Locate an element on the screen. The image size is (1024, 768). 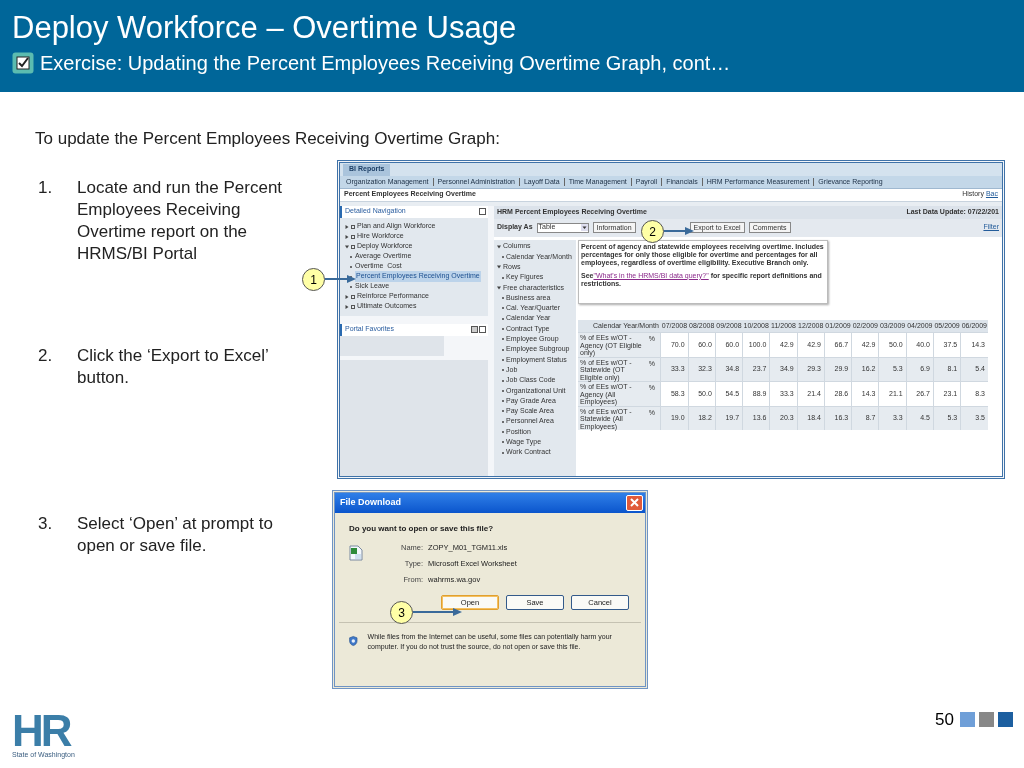
close-button is located at coordinates (634, 502).